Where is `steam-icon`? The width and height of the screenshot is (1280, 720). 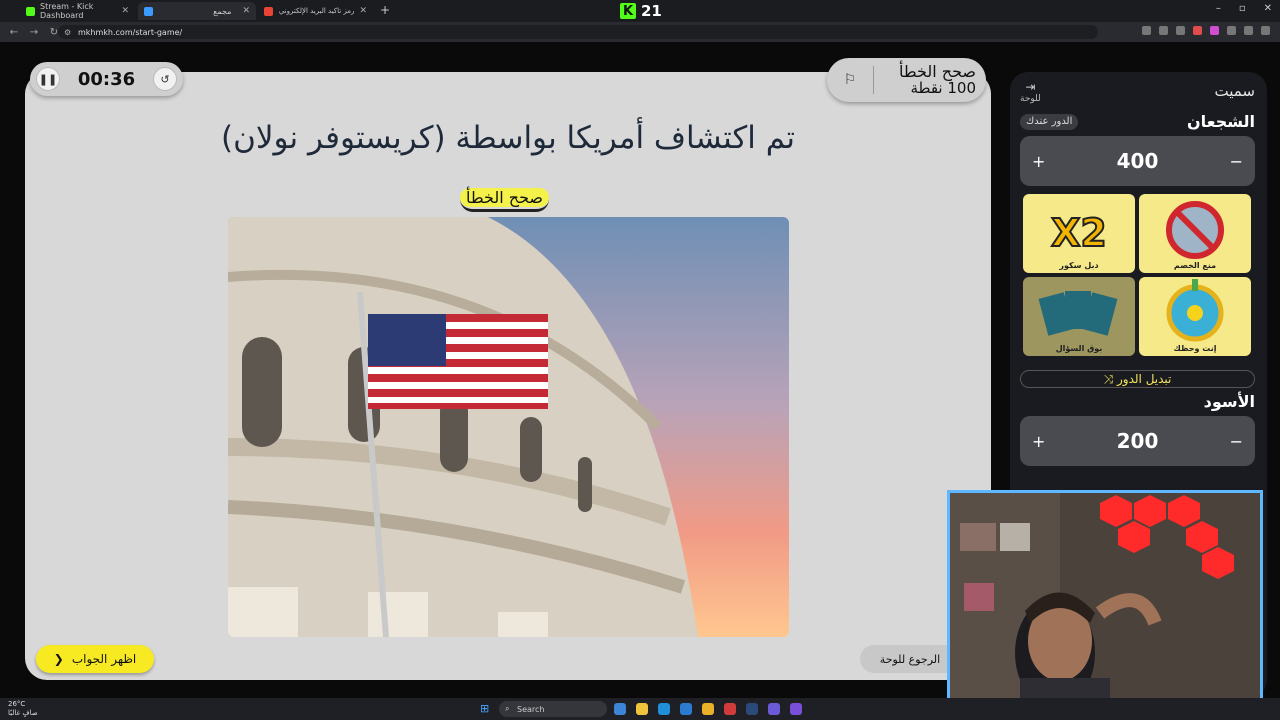
steam-icon is located at coordinates (752, 709).